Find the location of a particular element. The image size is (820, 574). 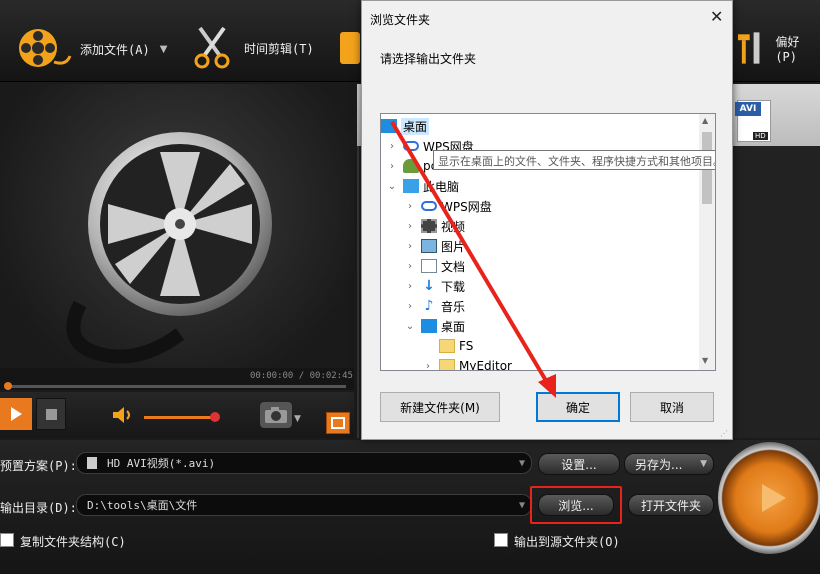

browse-highlight is located at coordinates (576, 505).